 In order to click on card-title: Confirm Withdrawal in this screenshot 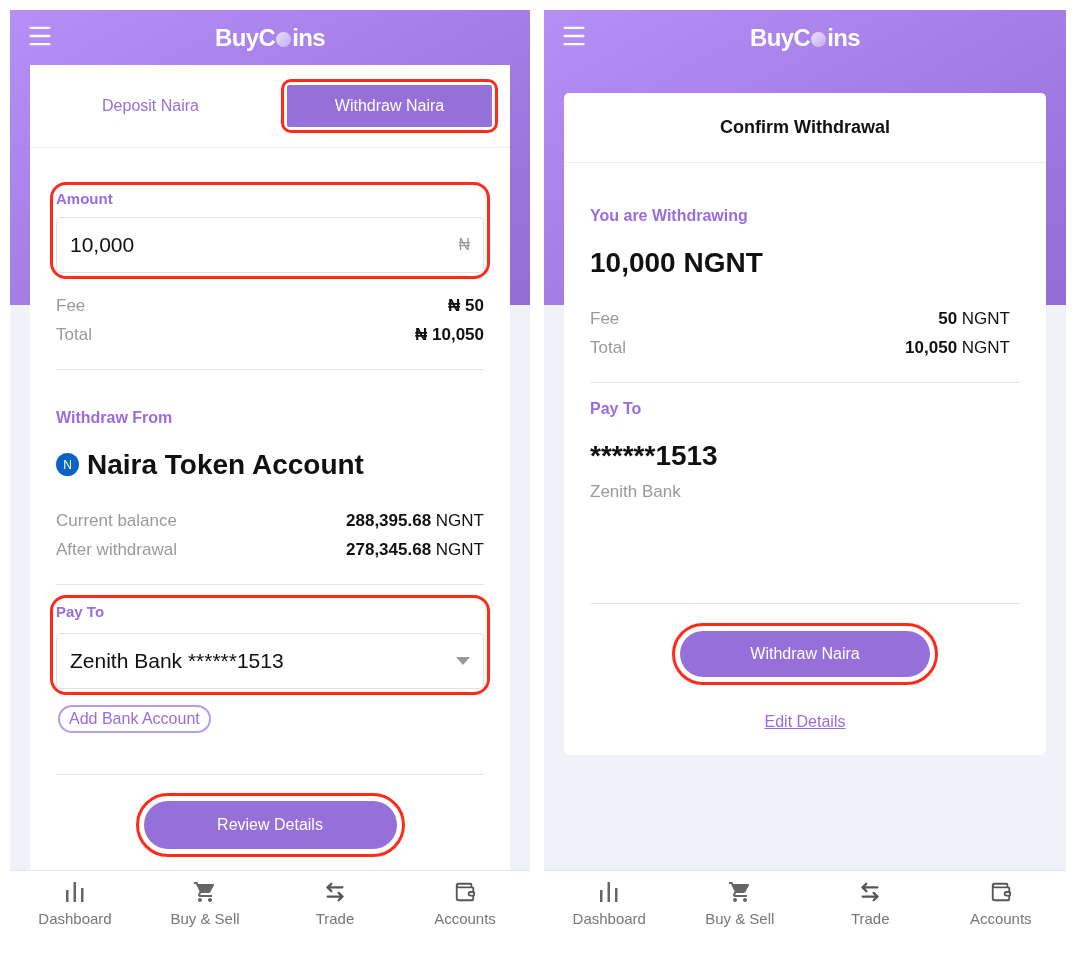, I will do `click(805, 127)`.